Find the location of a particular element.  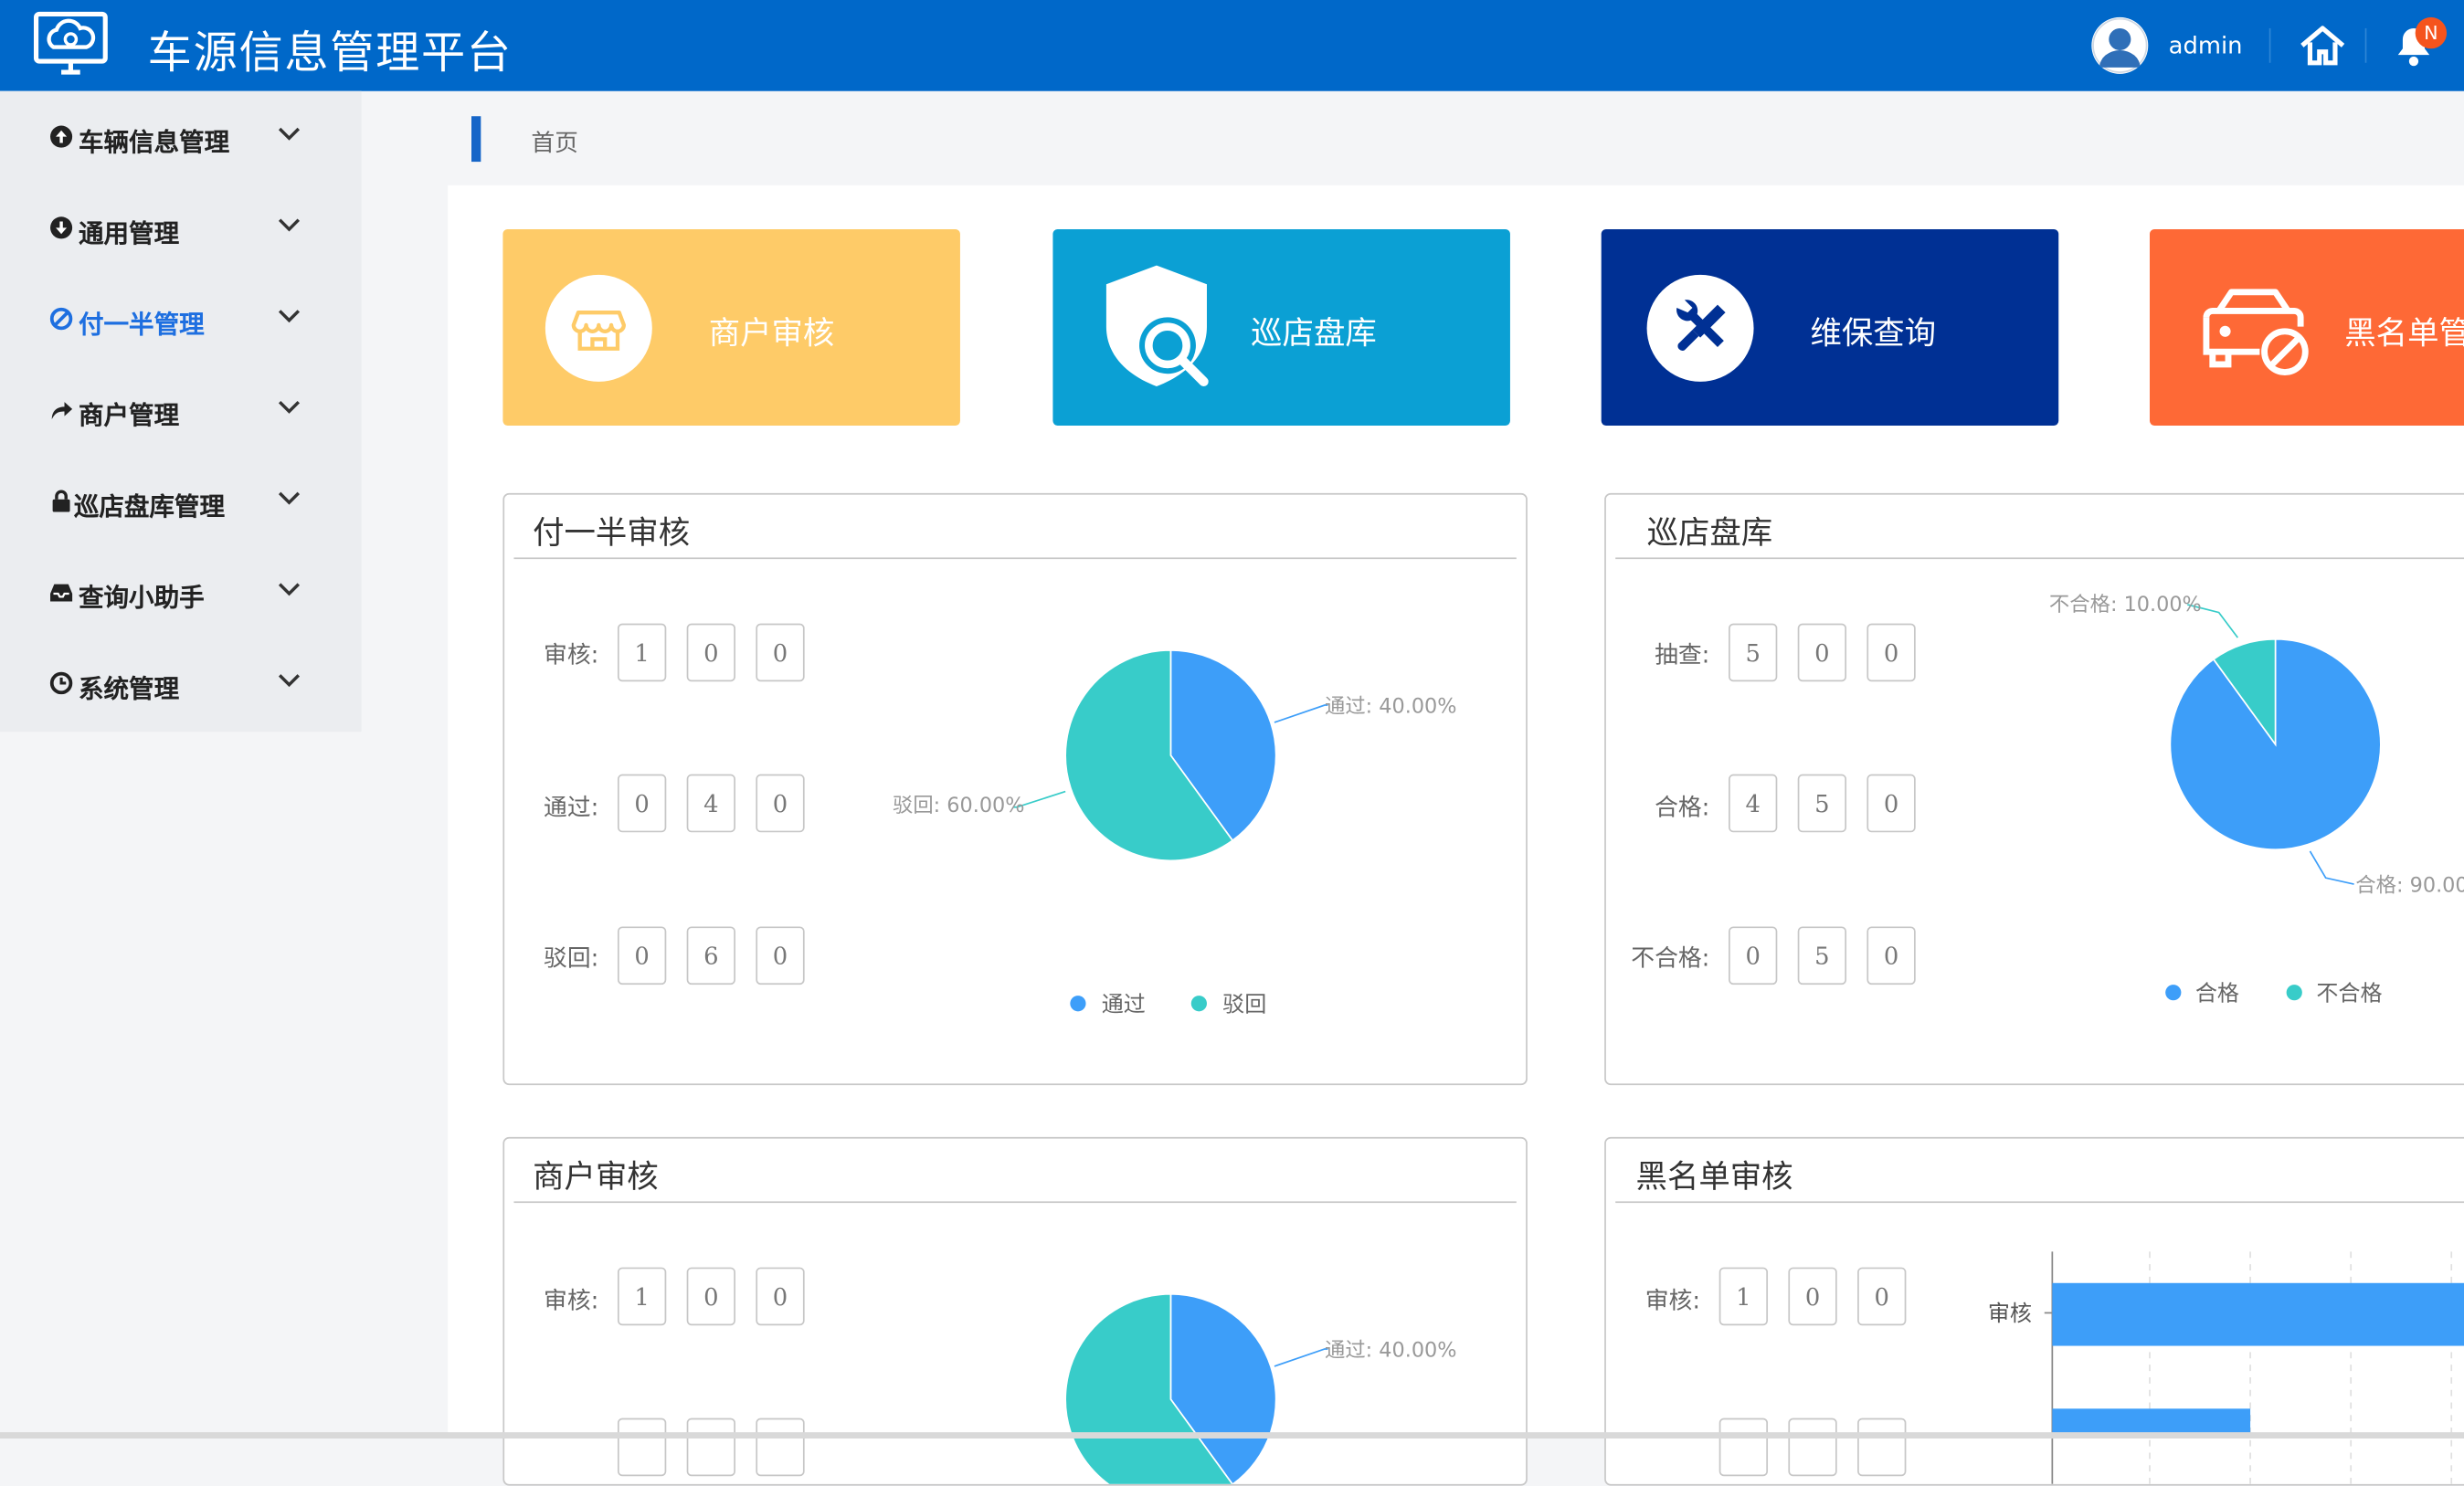

sidebar-item-label: 巡店盘库管理 is located at coordinates (149, 507).